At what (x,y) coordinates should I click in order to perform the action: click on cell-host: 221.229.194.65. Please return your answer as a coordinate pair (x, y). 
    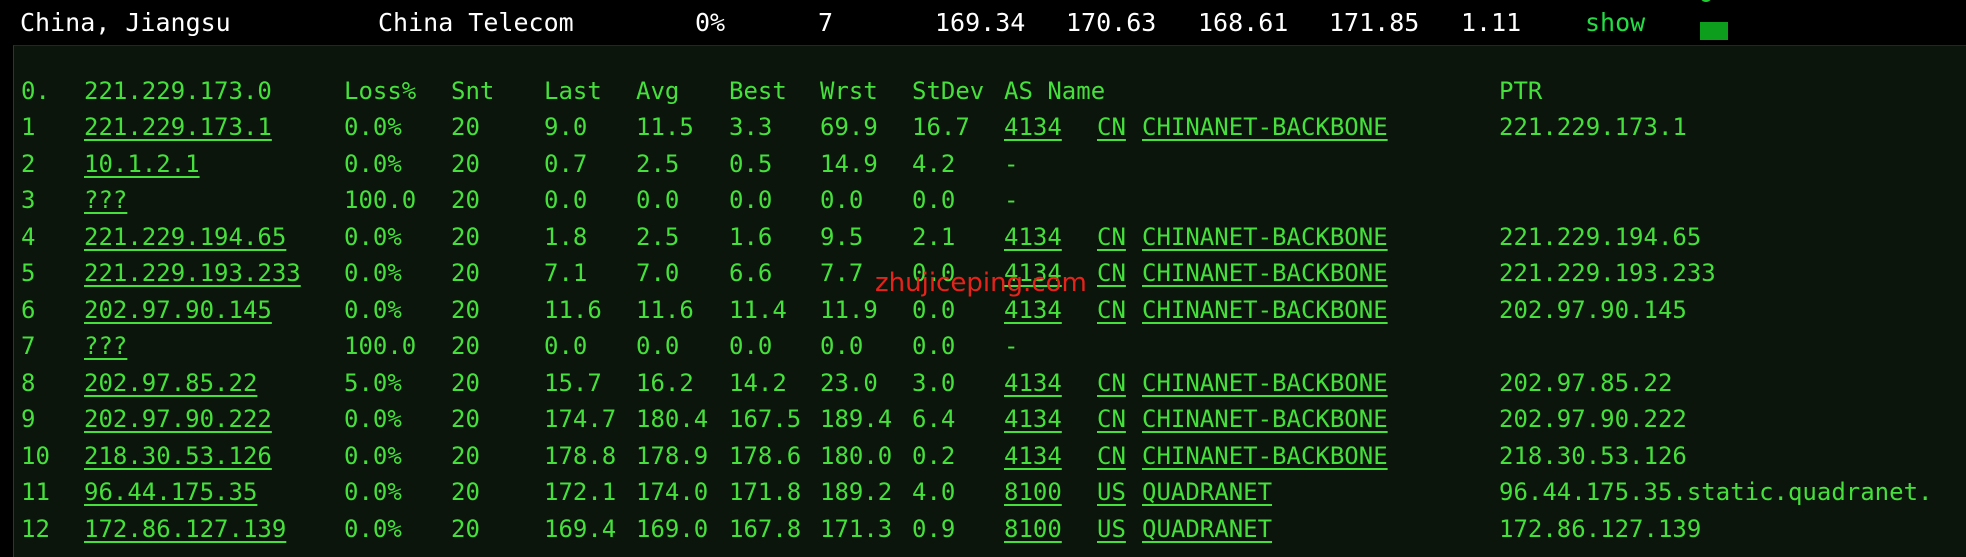
    Looking at the image, I should click on (185, 237).